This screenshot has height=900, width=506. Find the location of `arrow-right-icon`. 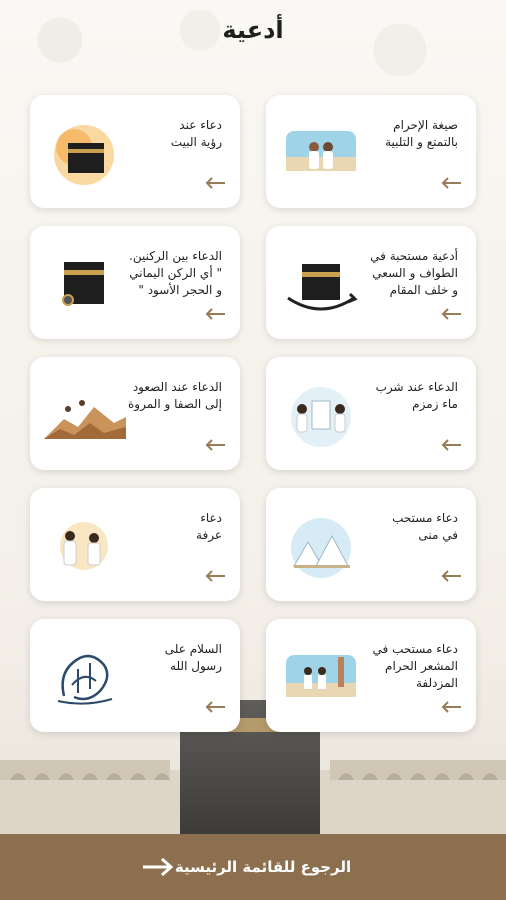

arrow-right-icon is located at coordinates (158, 867).